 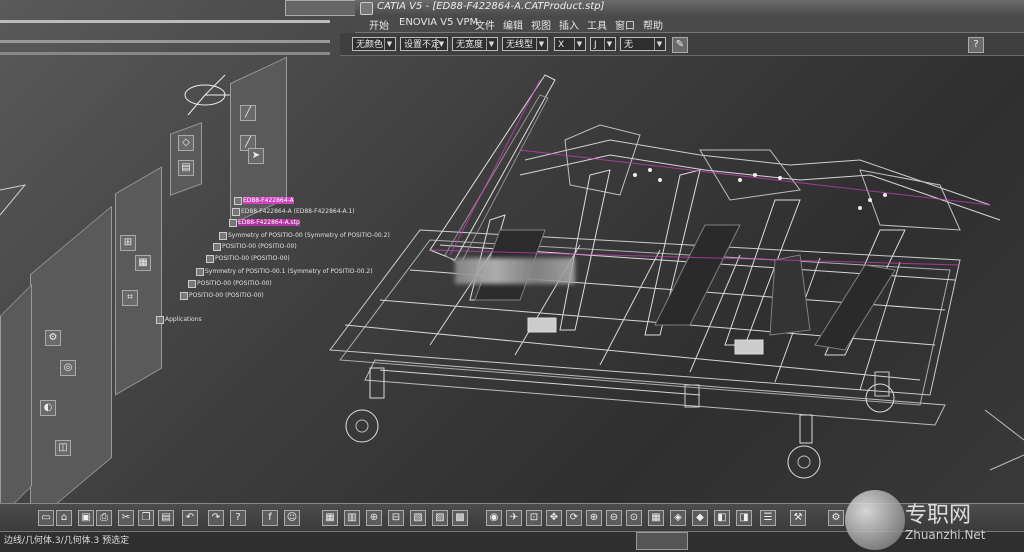 I want to click on status-text: 边线/几何体.3/几何体.3 预选定, so click(x=67, y=541).